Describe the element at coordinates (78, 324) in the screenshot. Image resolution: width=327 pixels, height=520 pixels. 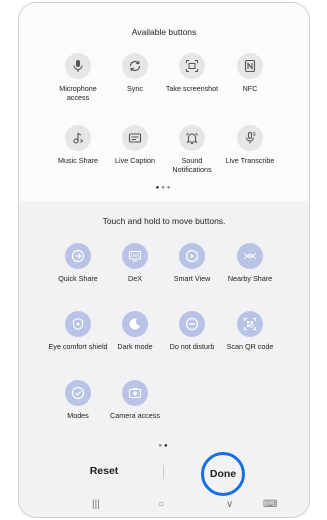
I see `eye-comfort-icon` at that location.